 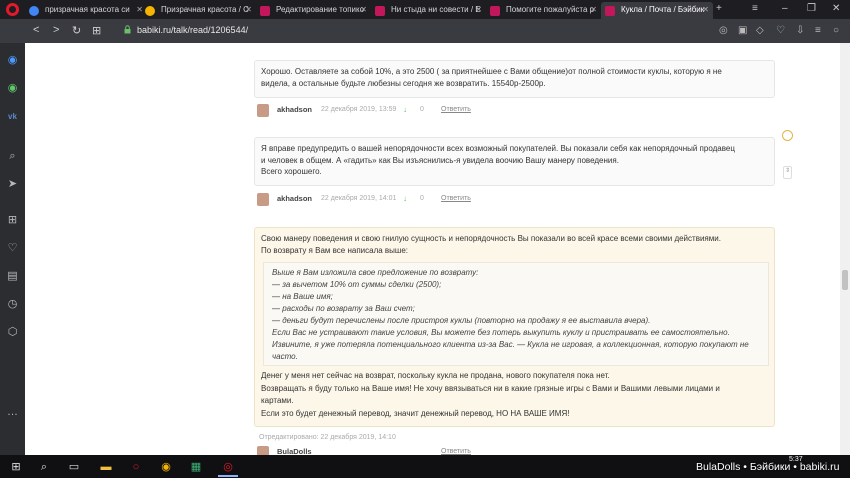 I want to click on news-icon: ▤, so click(x=12, y=276).